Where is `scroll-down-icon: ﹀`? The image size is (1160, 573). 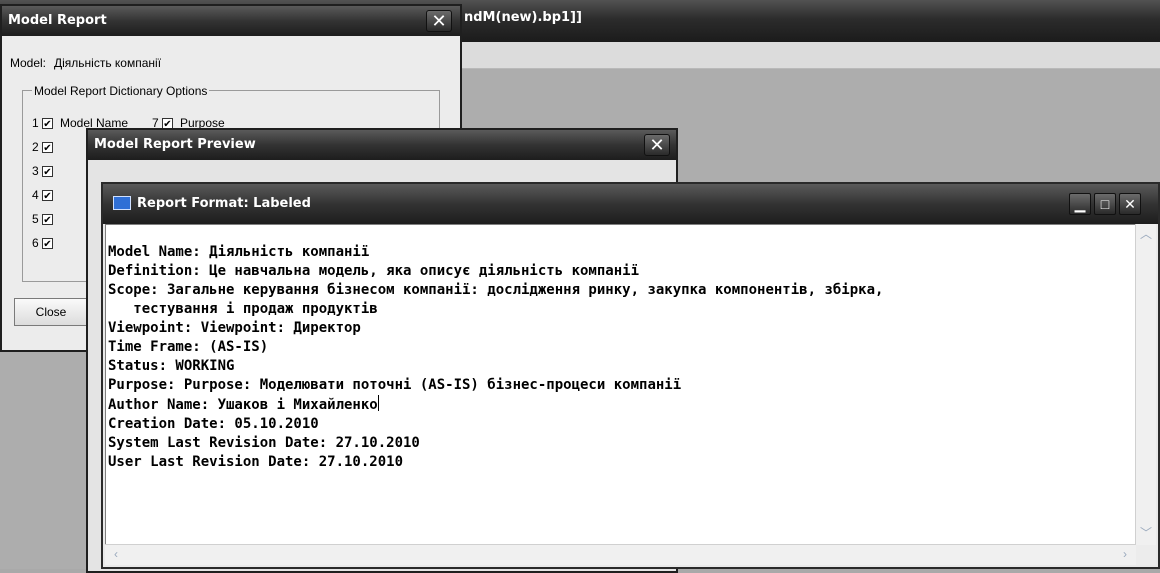 scroll-down-icon: ﹀ is located at coordinates (1146, 534).